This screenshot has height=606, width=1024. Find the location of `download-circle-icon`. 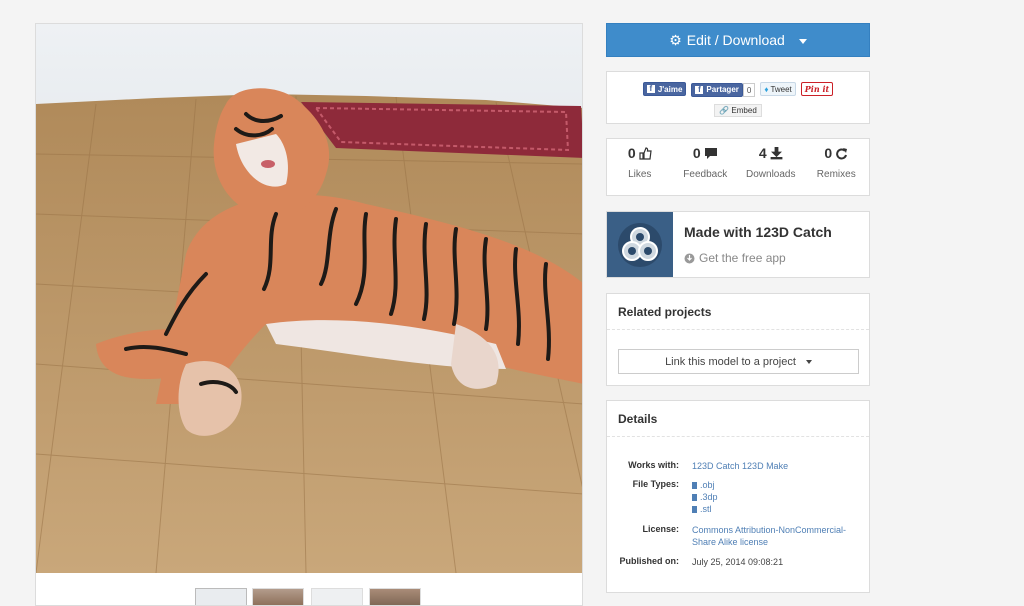

download-circle-icon is located at coordinates (689, 258).